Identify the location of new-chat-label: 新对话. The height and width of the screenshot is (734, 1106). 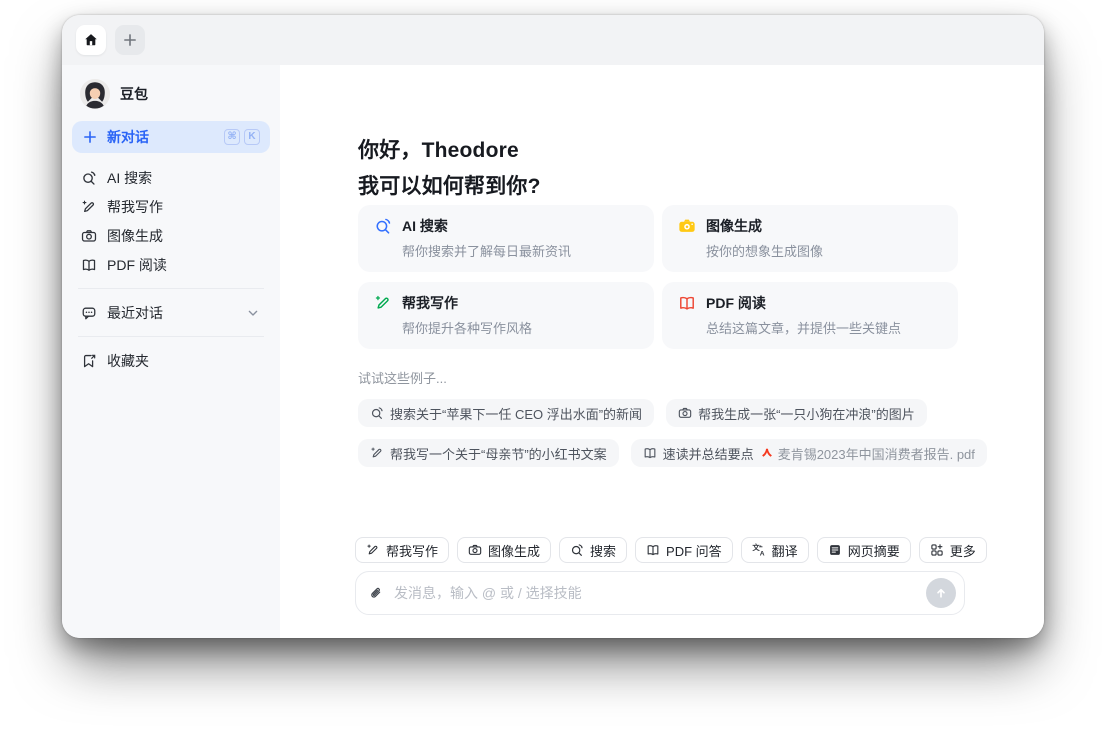
(128, 137).